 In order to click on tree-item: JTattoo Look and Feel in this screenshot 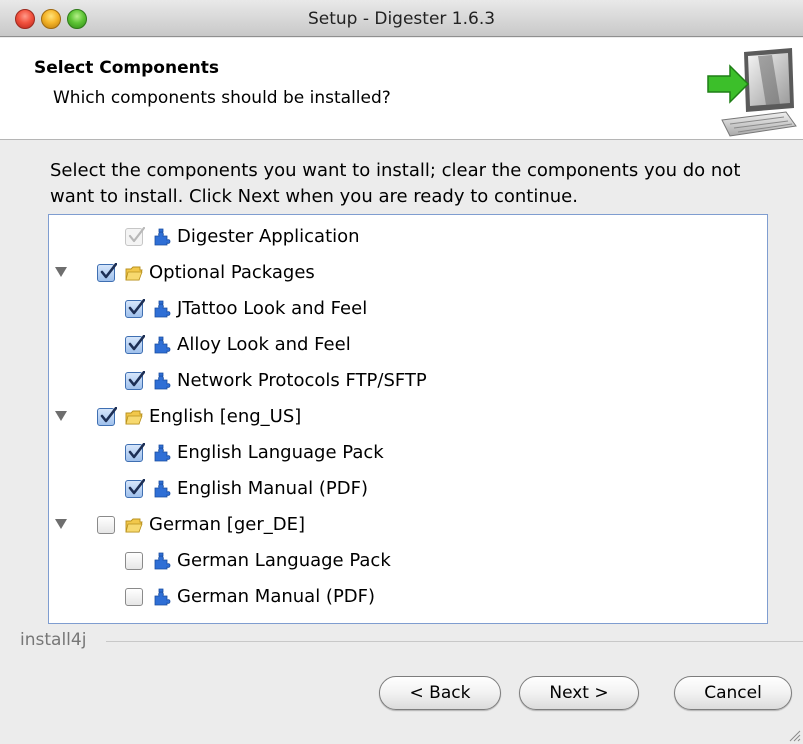, I will do `click(408, 309)`.